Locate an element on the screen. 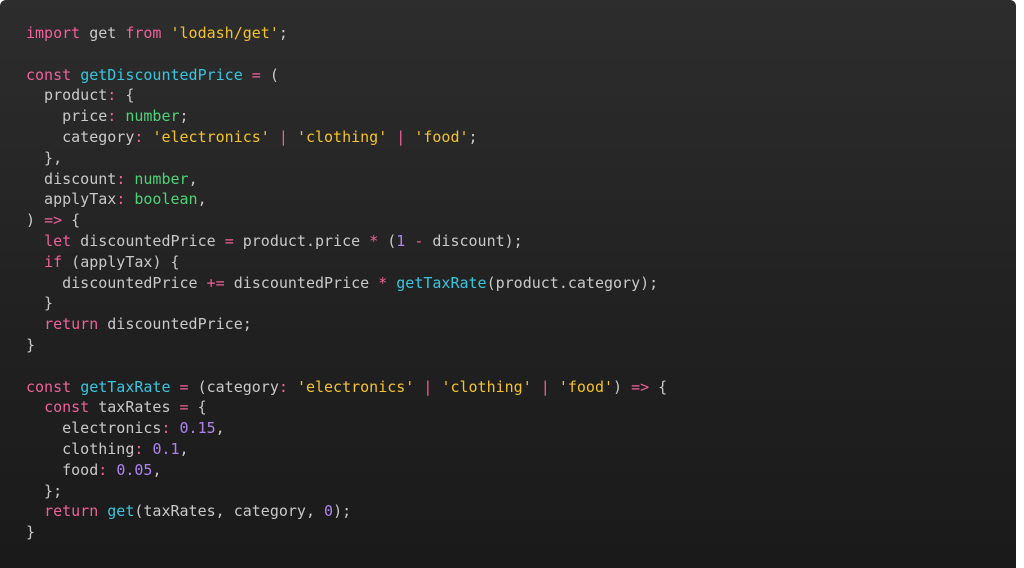 The width and height of the screenshot is (1024, 568). code-line: return get(taxRates, category, 0); is located at coordinates (346, 511).